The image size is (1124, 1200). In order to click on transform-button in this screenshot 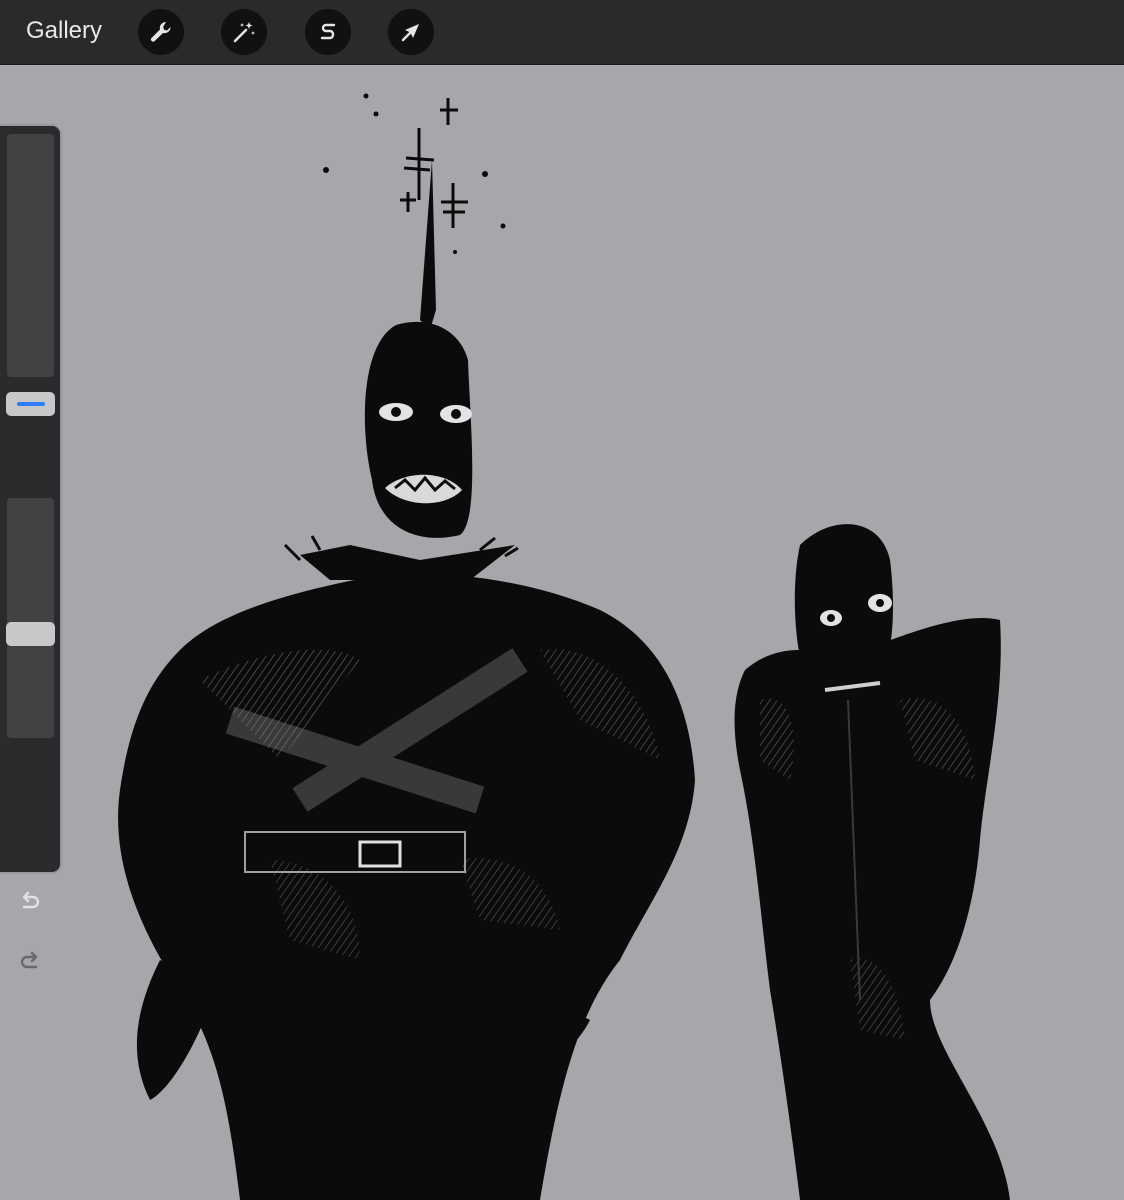, I will do `click(411, 32)`.